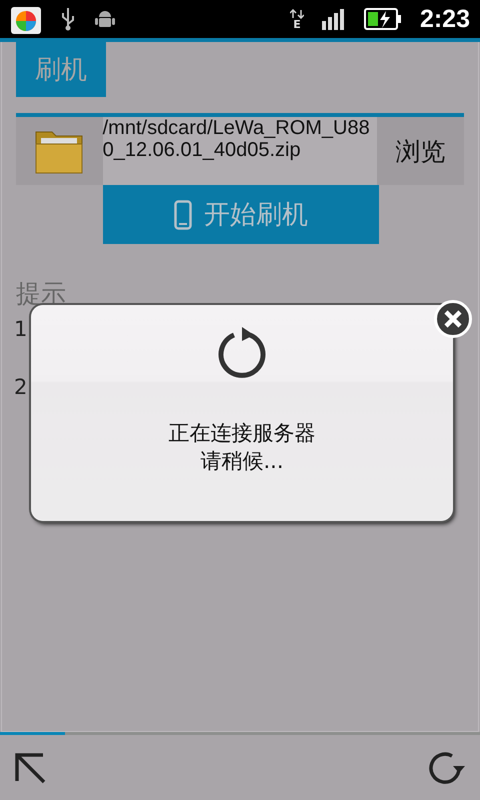 Image resolution: width=480 pixels, height=800 pixels. What do you see at coordinates (240, 151) in the screenshot?
I see `file-path: /mnt/sdcard/LeWa_ROM_U880_12.06.01_40d05.zip` at bounding box center [240, 151].